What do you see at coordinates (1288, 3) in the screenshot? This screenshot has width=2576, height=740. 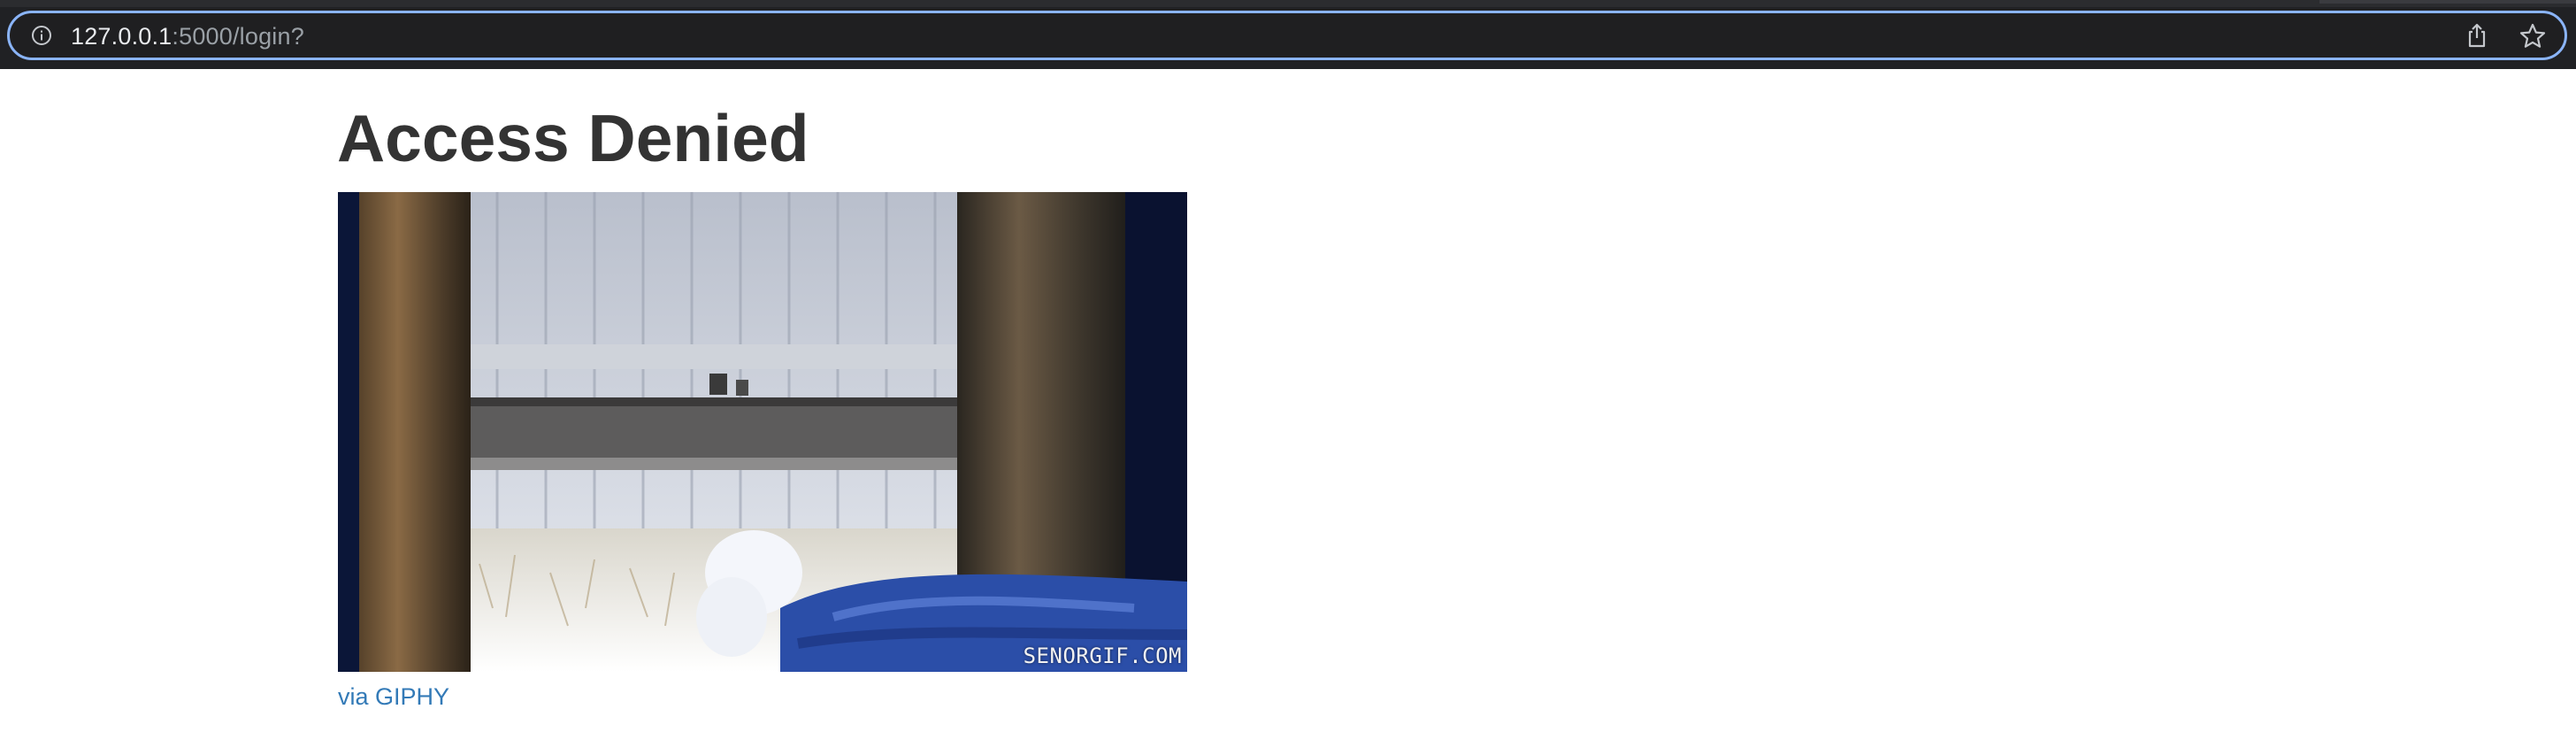 I see `tab-strip` at bounding box center [1288, 3].